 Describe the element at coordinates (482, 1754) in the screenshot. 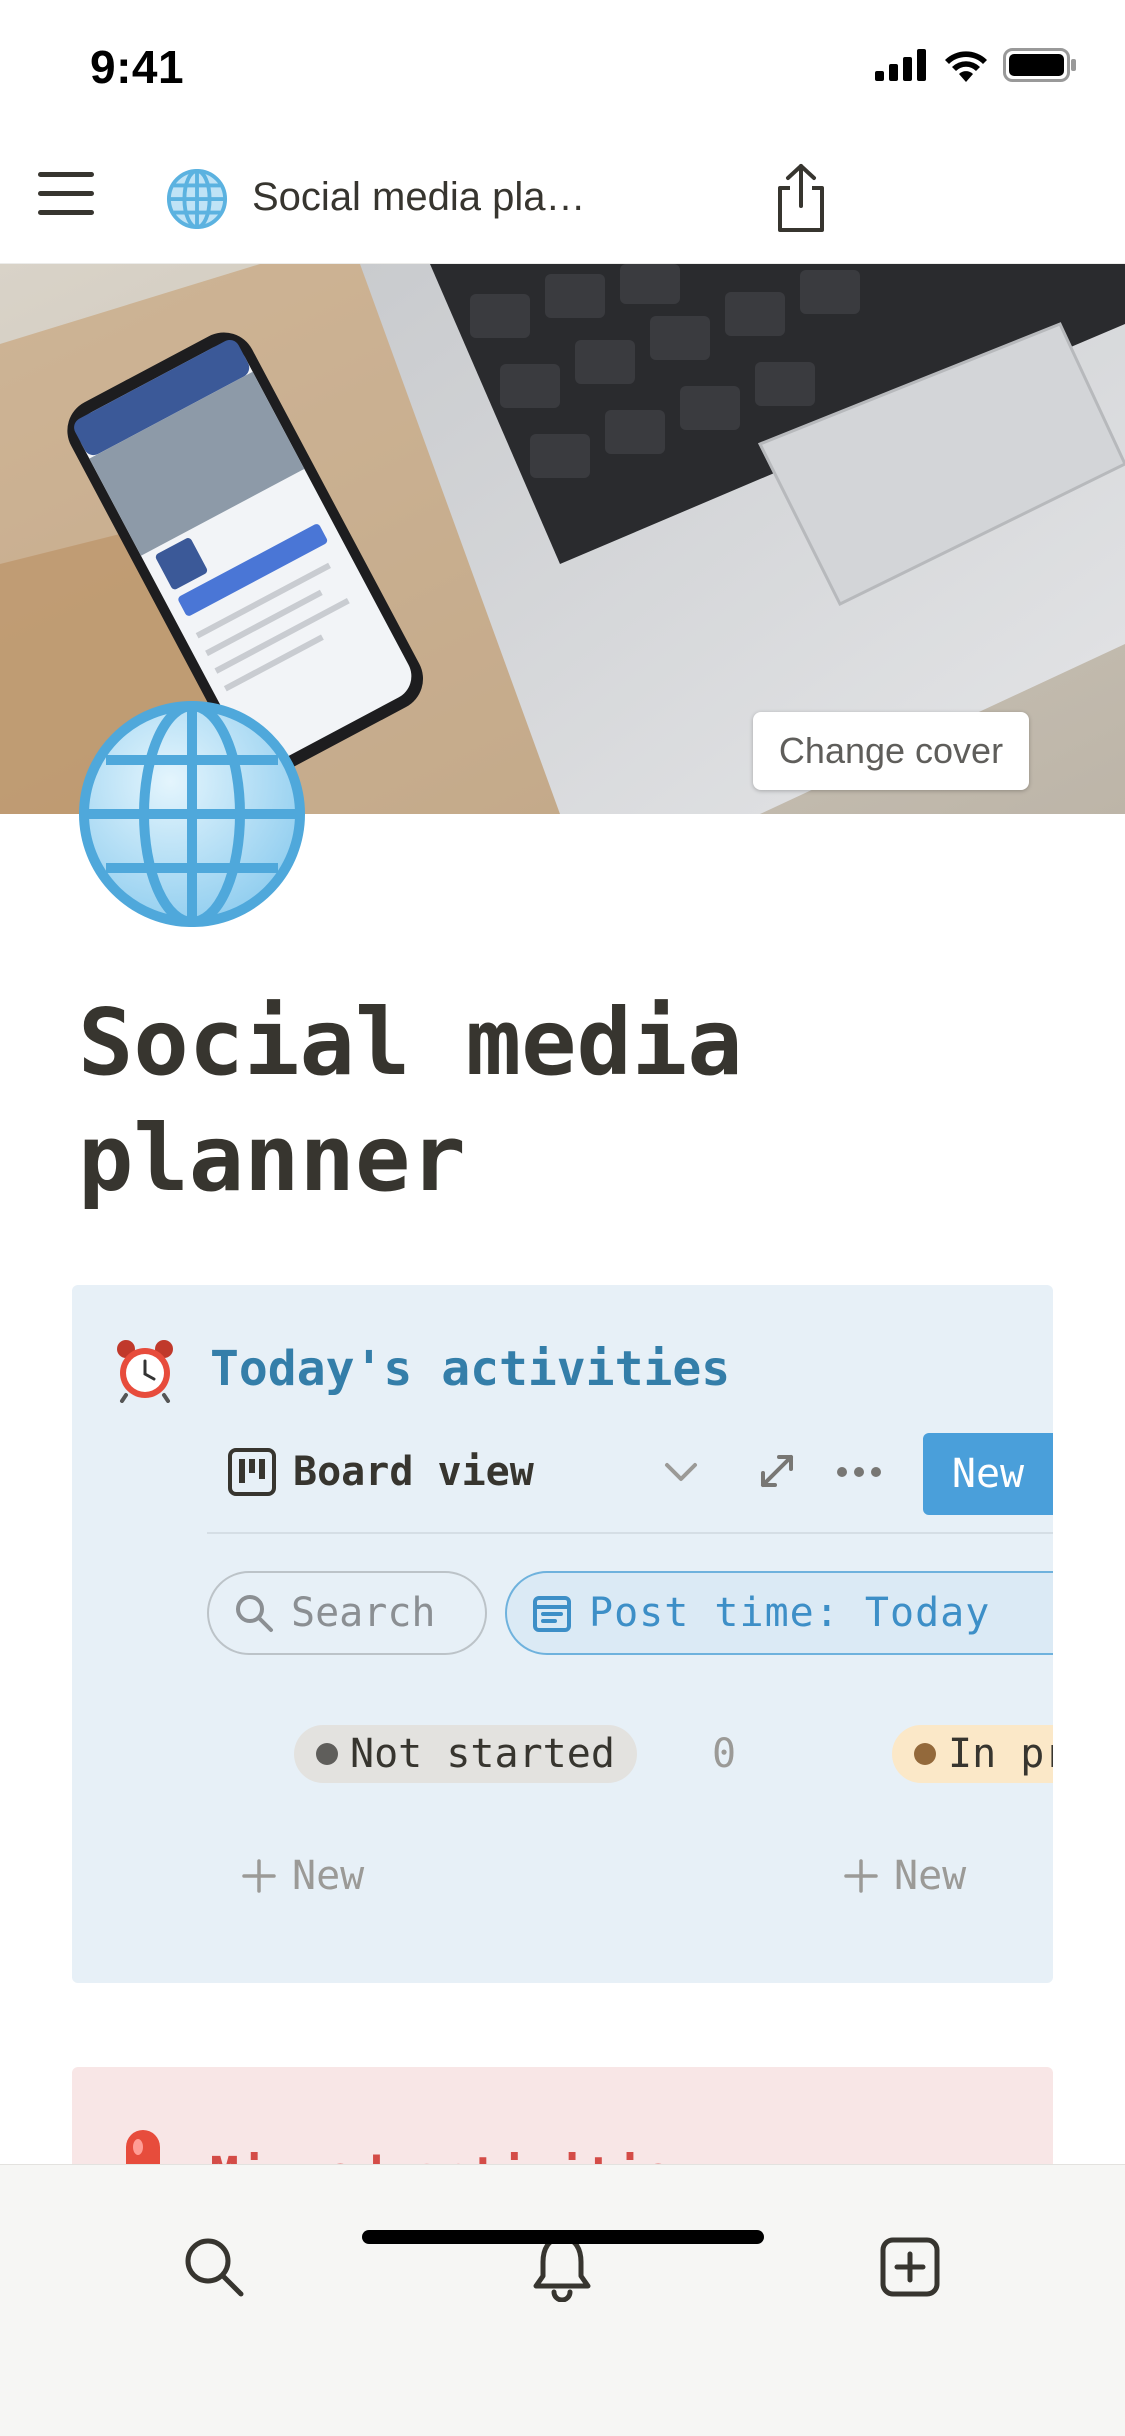

I see `group-label: Not started` at that location.